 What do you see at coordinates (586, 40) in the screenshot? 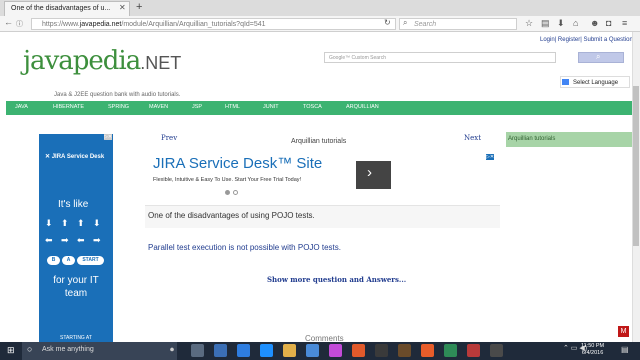
I see `auth-links: Login| Register| Submit a Question` at bounding box center [586, 40].